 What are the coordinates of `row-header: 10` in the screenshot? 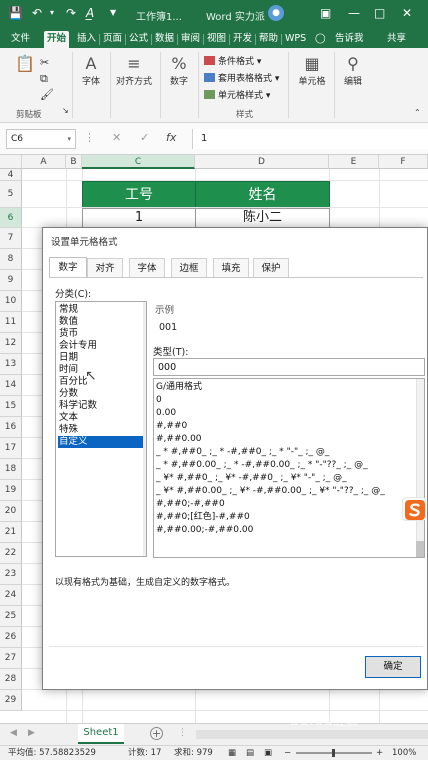 It's located at (11, 301).